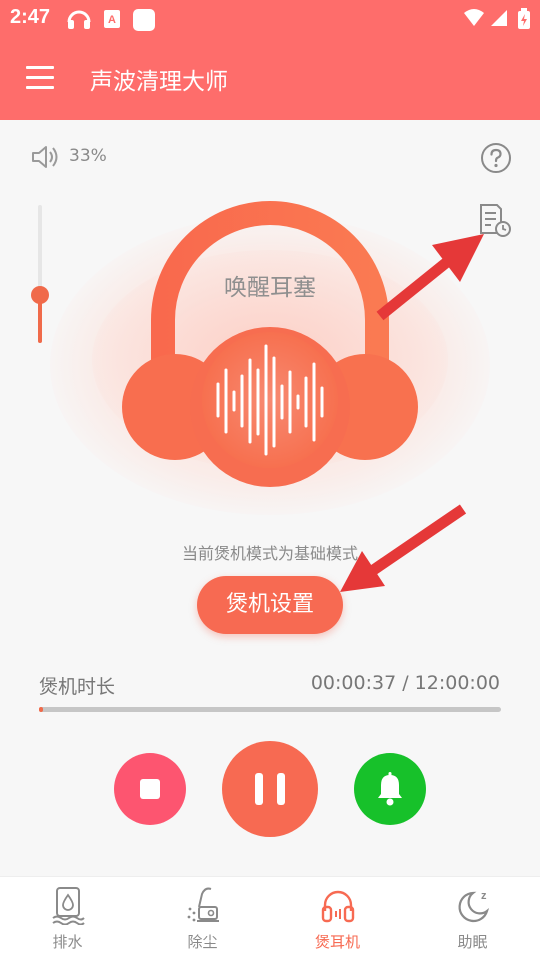 The image size is (540, 961). What do you see at coordinates (270, 19) in the screenshot?
I see `status-bar: 2:47 A` at bounding box center [270, 19].